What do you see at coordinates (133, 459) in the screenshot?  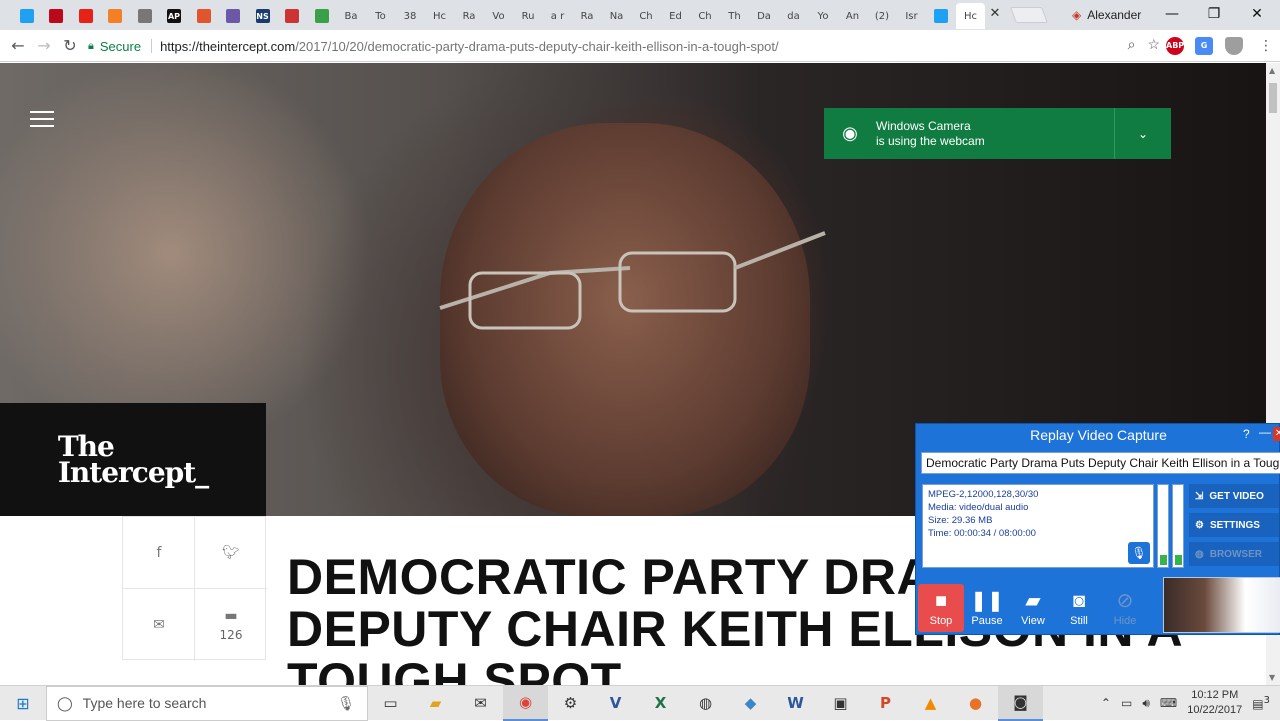 I see `site-logo: The Intercept_` at bounding box center [133, 459].